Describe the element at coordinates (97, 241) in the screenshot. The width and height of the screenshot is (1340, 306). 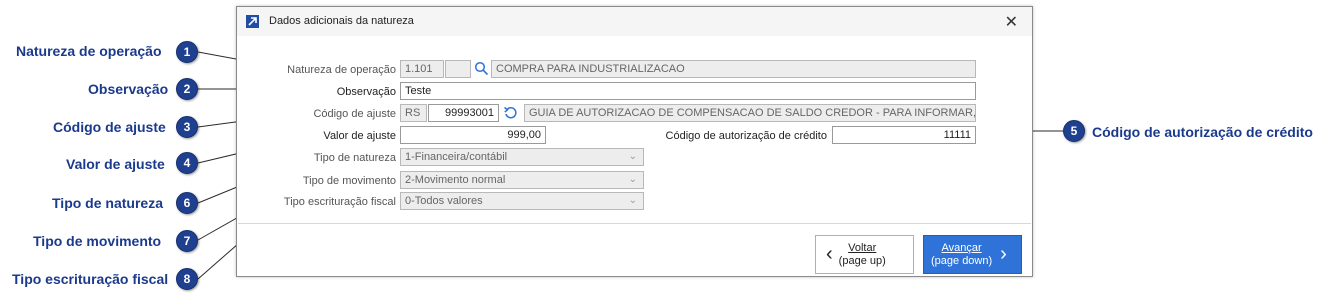
I see `callout-label-7: Tipo de movimento` at that location.